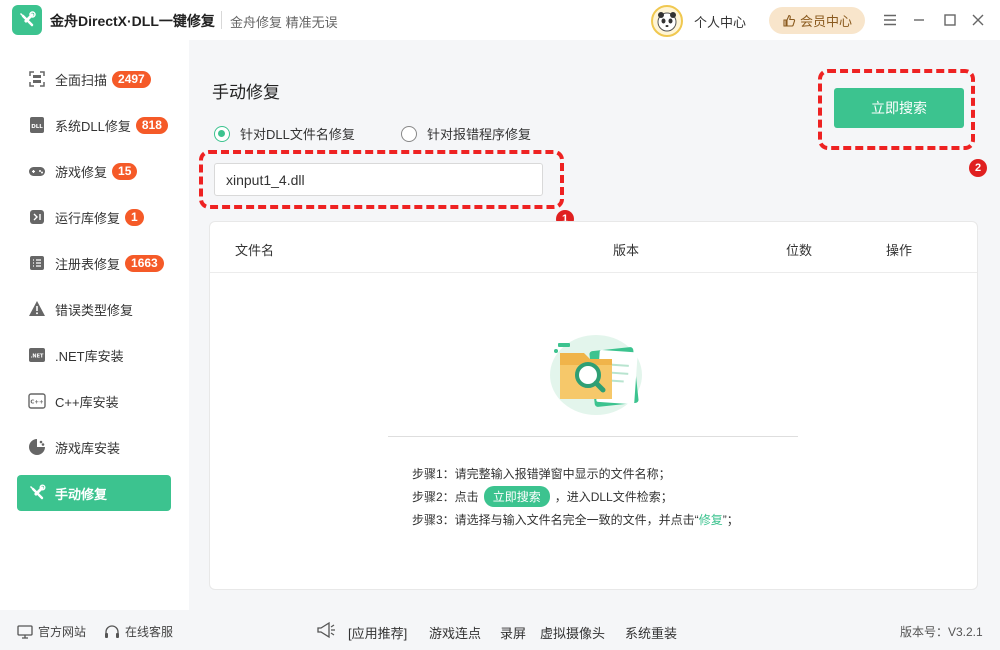 Image resolution: width=1000 pixels, height=650 pixels. What do you see at coordinates (789, 20) in the screenshot?
I see `thumbs-up-icon` at bounding box center [789, 20].